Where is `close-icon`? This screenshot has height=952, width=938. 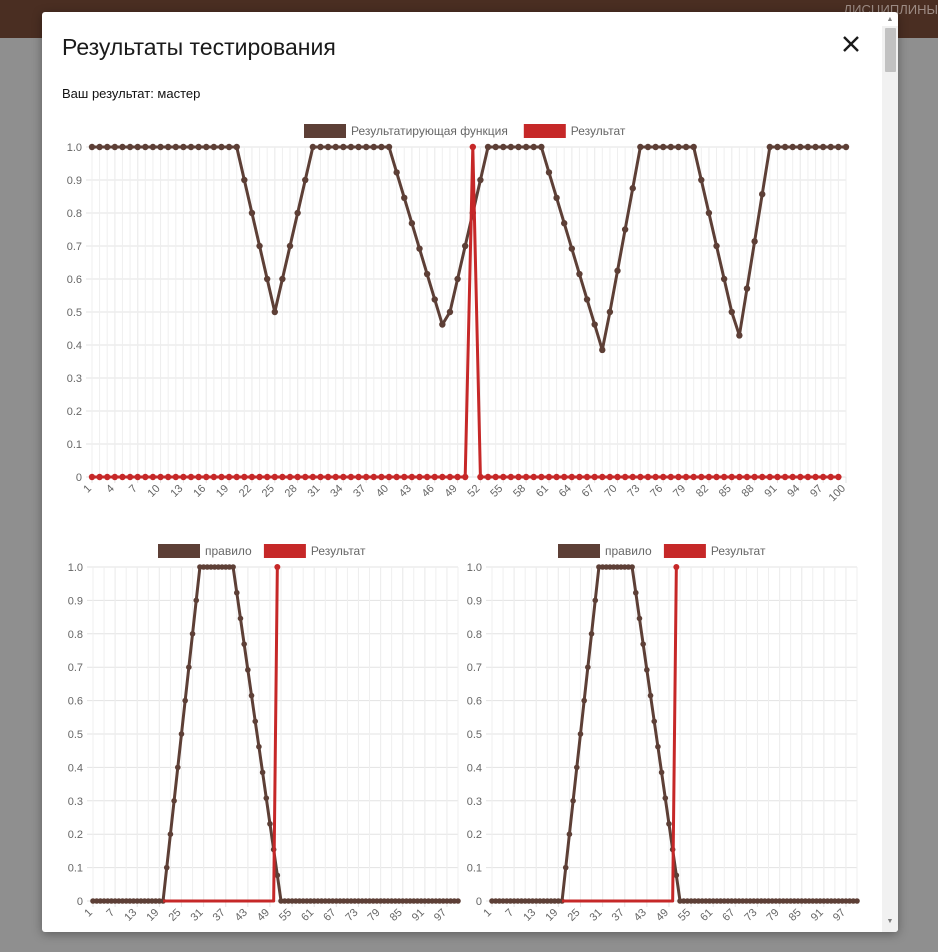 close-icon is located at coordinates (851, 44).